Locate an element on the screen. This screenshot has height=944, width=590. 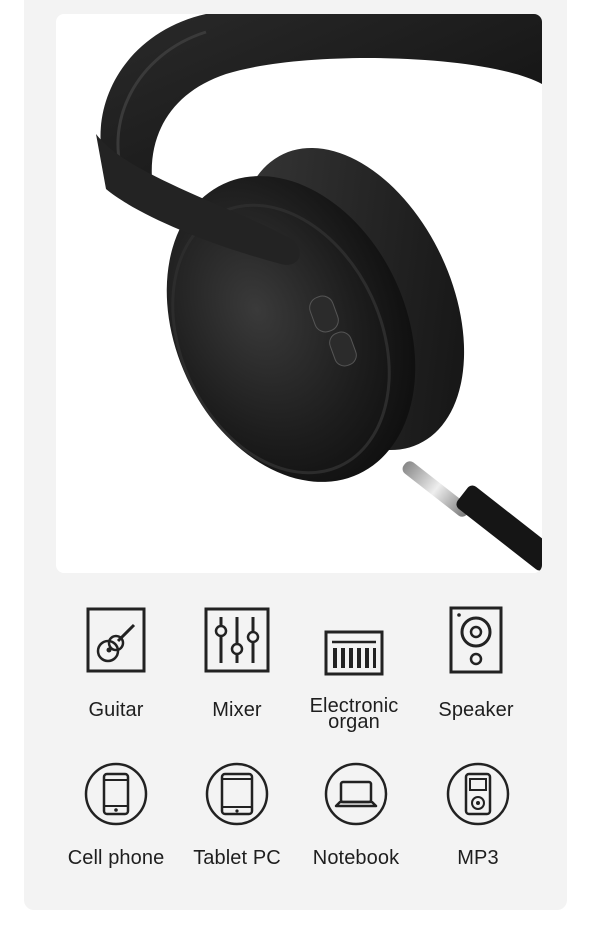
keyboard-icon is located at coordinates (354, 653).